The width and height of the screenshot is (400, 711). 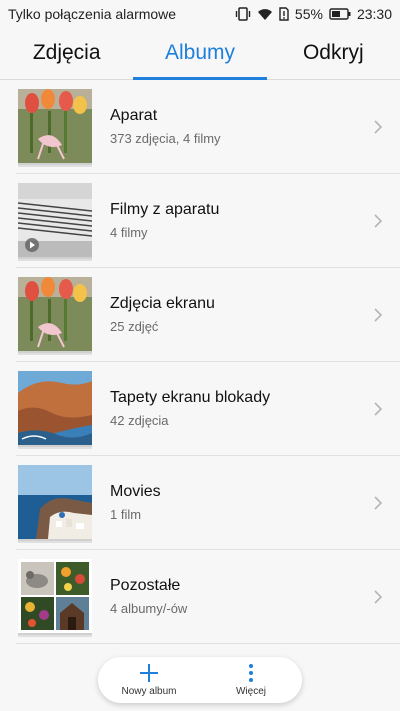 I want to click on album-title: Movies, so click(x=135, y=491).